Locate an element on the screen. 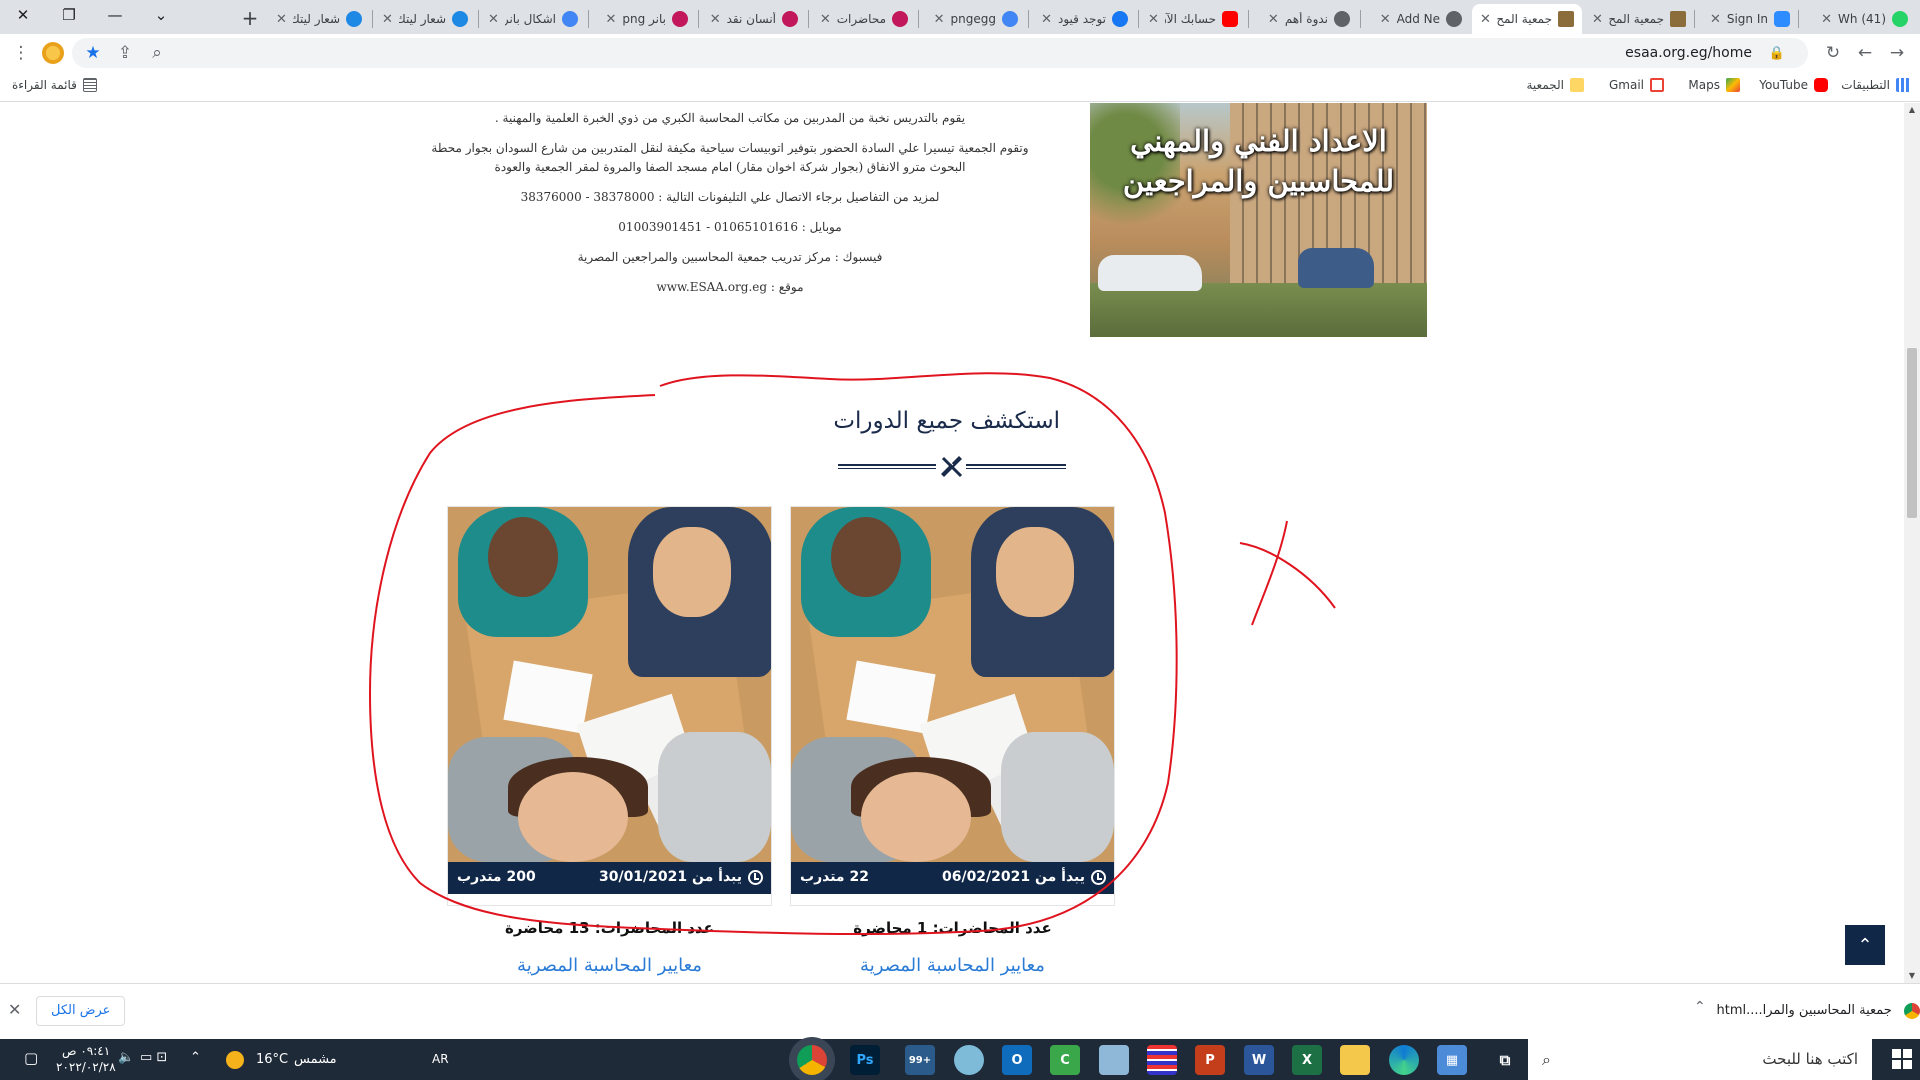 The image size is (1920, 1080). tab-seminar: ندوة أهم ✕ is located at coordinates (1304, 19).